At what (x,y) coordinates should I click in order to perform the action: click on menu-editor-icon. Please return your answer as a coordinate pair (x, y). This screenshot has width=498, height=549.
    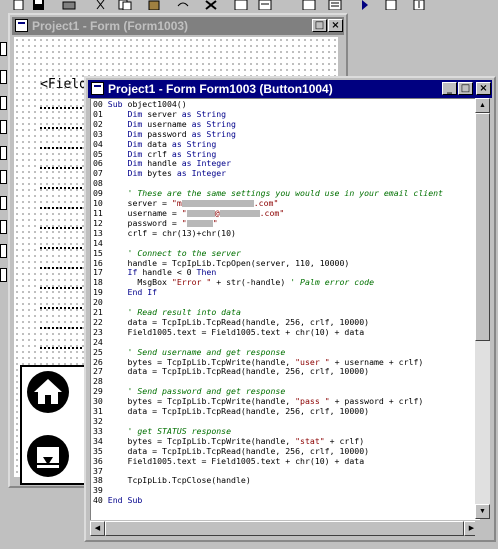
    Looking at the image, I should click on (310, 5).